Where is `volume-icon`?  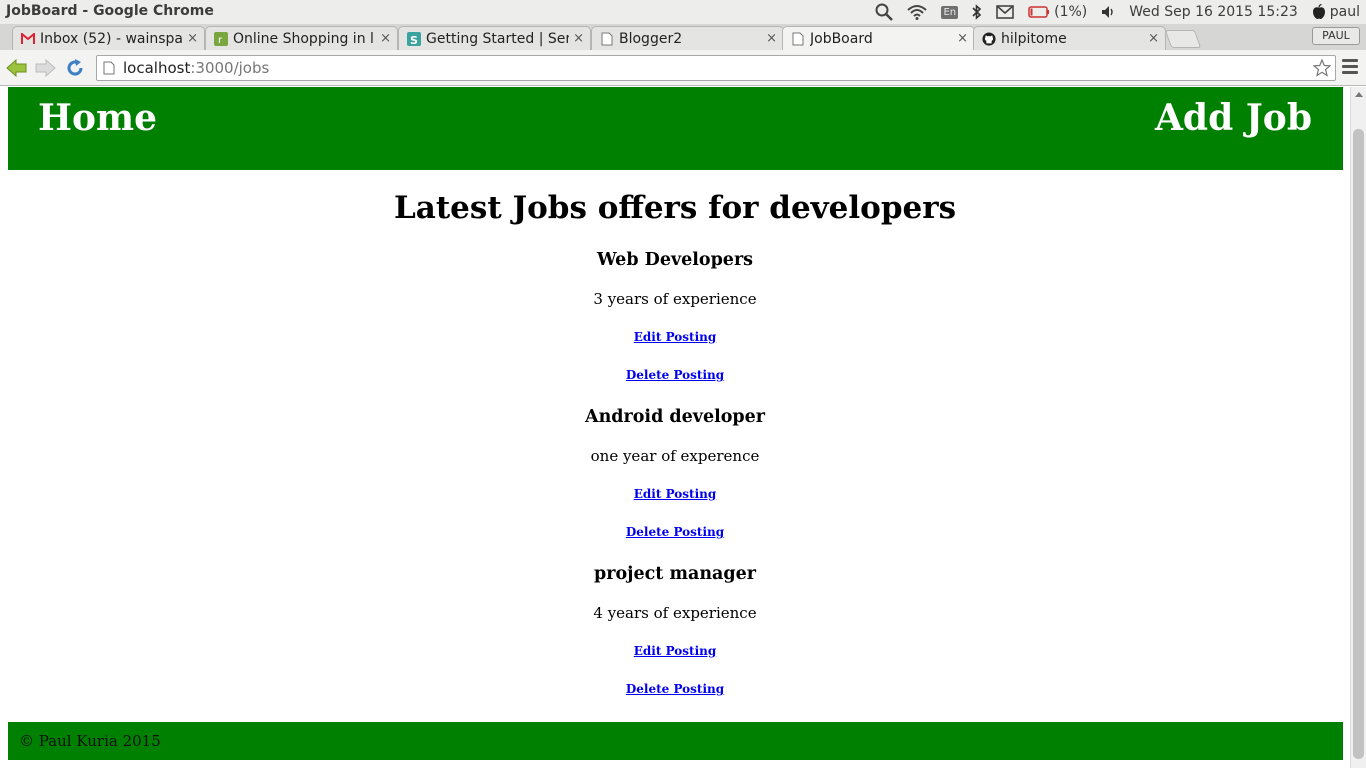
volume-icon is located at coordinates (1108, 12).